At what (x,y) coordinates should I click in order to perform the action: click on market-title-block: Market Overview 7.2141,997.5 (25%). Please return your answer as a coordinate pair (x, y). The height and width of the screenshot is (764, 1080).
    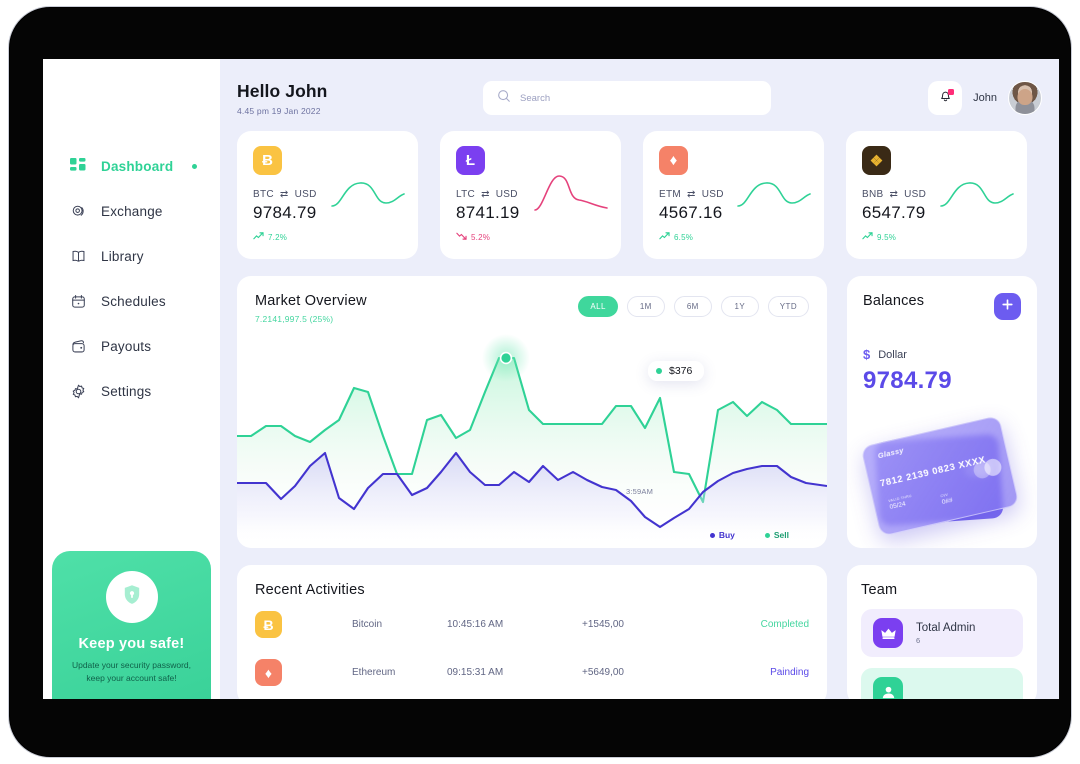
    Looking at the image, I should click on (311, 308).